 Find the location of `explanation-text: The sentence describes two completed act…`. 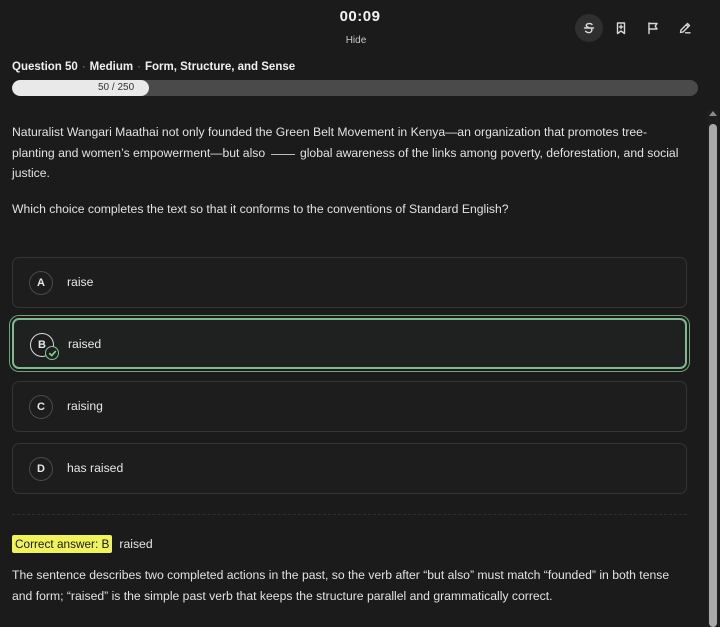

explanation-text: The sentence describes two completed act… is located at coordinates (341, 585).